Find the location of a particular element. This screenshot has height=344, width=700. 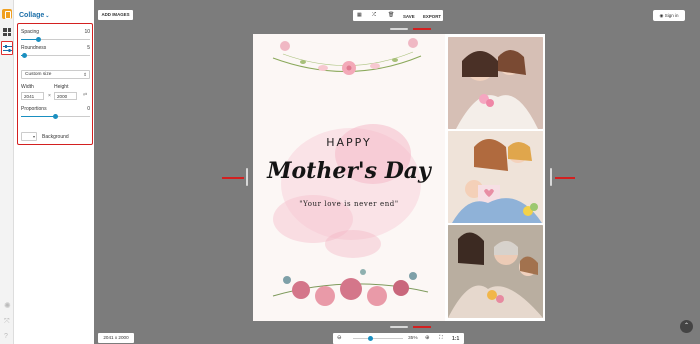

spacing-value: 10 is located at coordinates (87, 32).